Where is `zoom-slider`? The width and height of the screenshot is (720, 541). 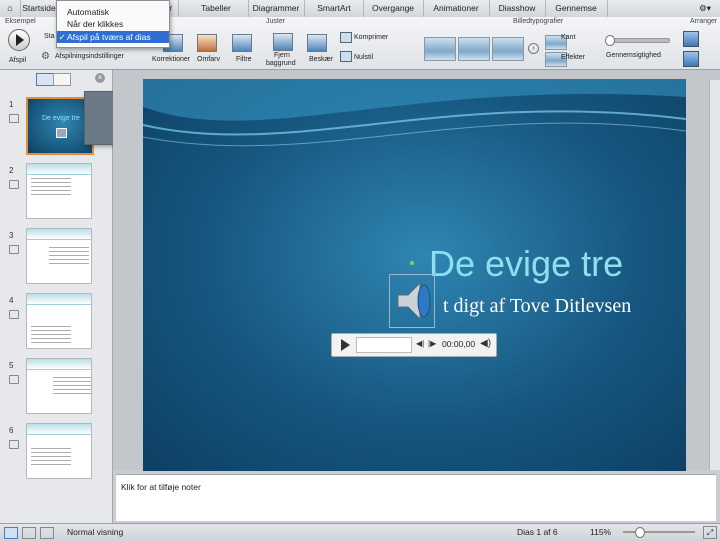 zoom-slider is located at coordinates (659, 532).